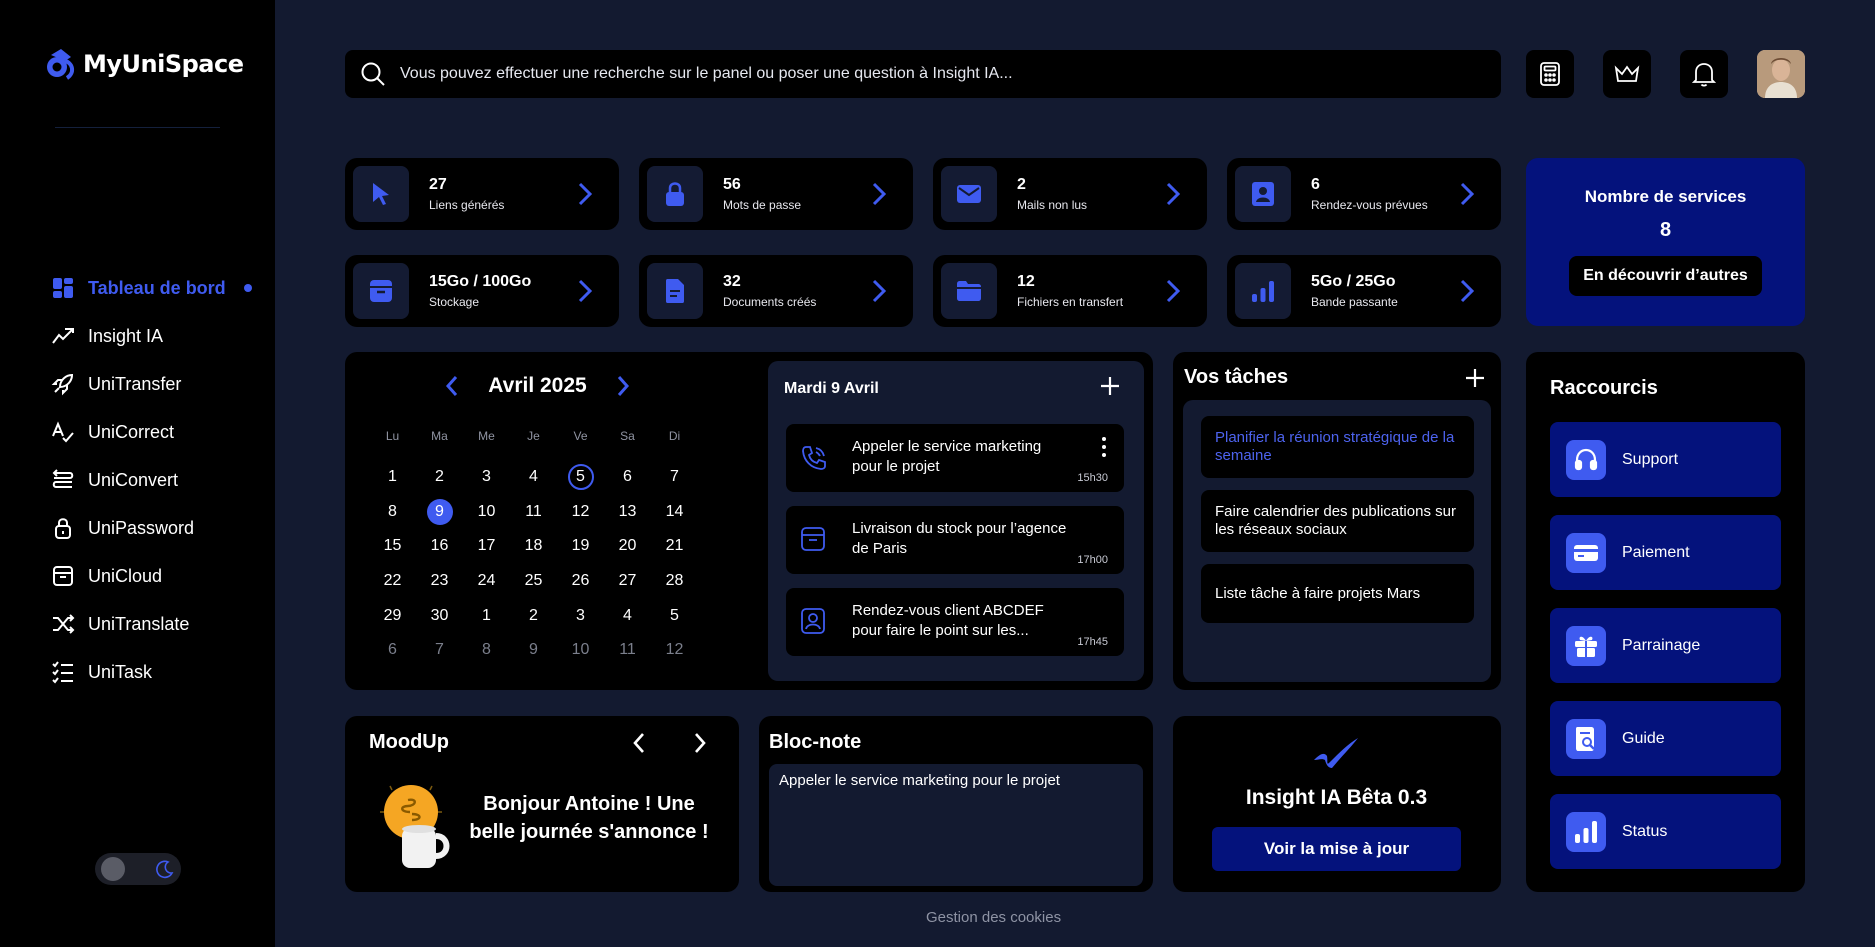 Image resolution: width=1875 pixels, height=947 pixels. What do you see at coordinates (776, 194) in the screenshot?
I see `stat-card-passwords: 56 Mots de passe` at bounding box center [776, 194].